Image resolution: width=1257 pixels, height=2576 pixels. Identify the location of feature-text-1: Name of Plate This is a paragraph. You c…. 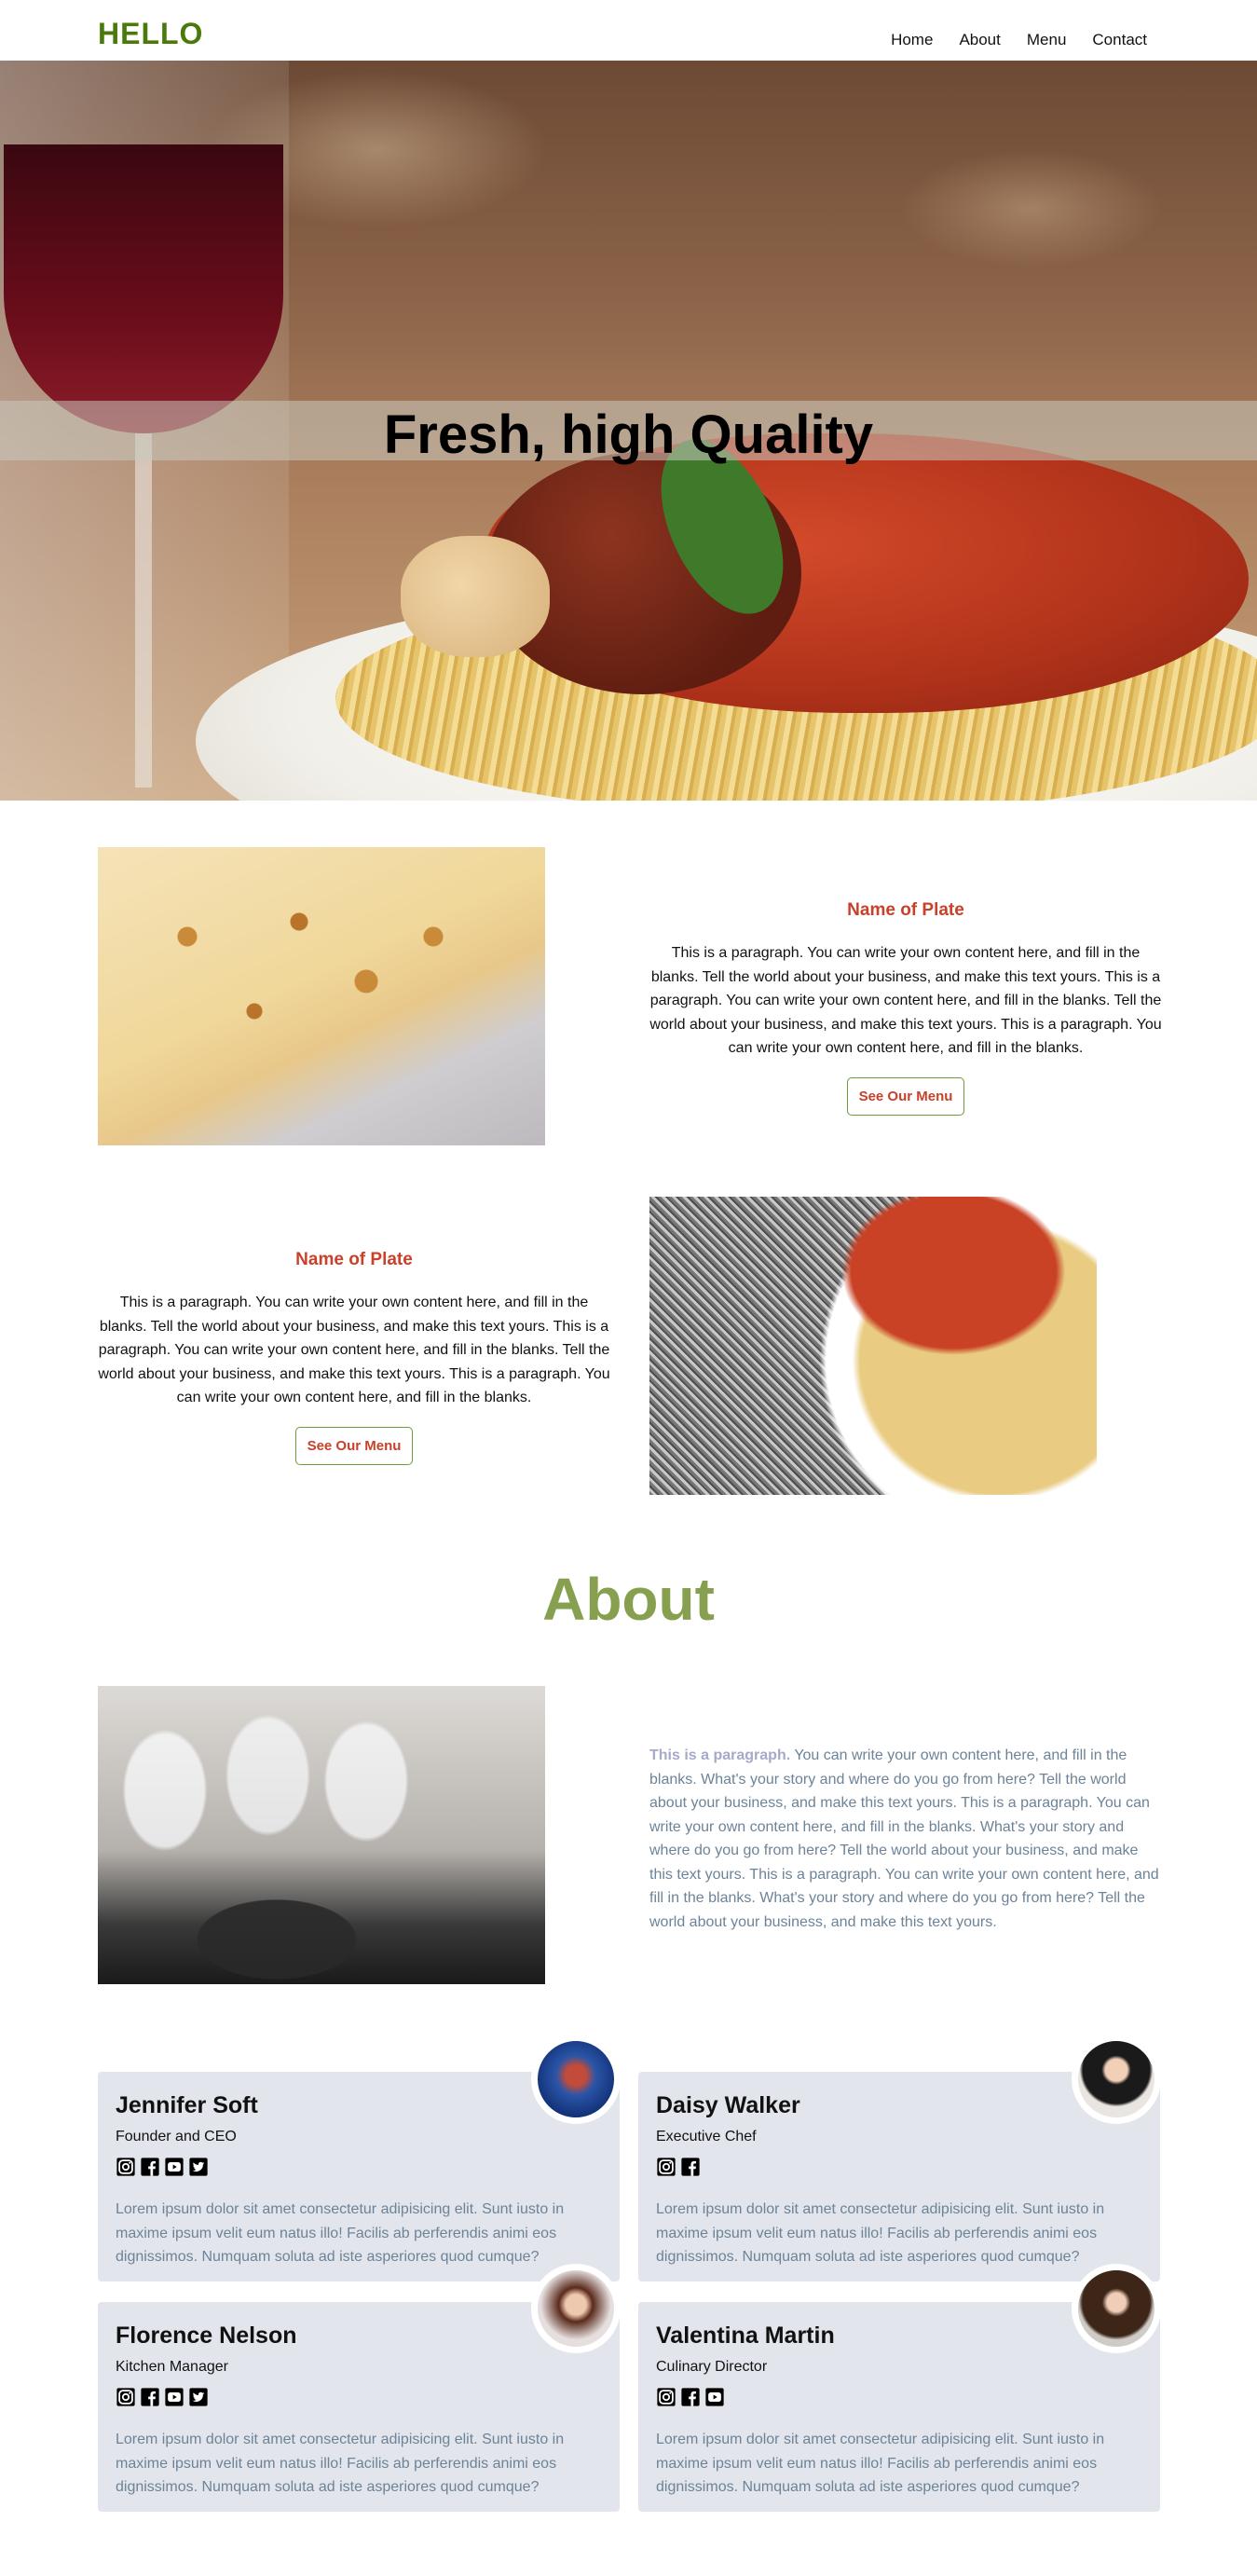
(905, 1008).